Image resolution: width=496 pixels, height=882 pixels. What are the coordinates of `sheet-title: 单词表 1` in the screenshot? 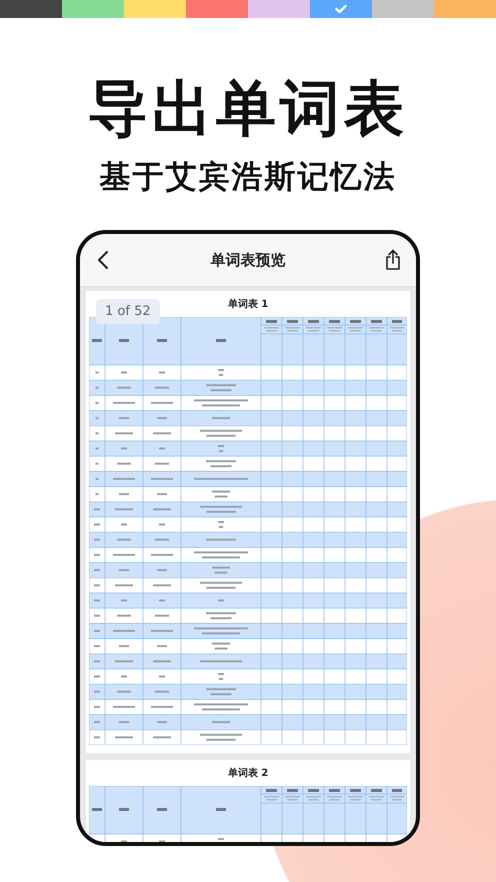 It's located at (248, 304).